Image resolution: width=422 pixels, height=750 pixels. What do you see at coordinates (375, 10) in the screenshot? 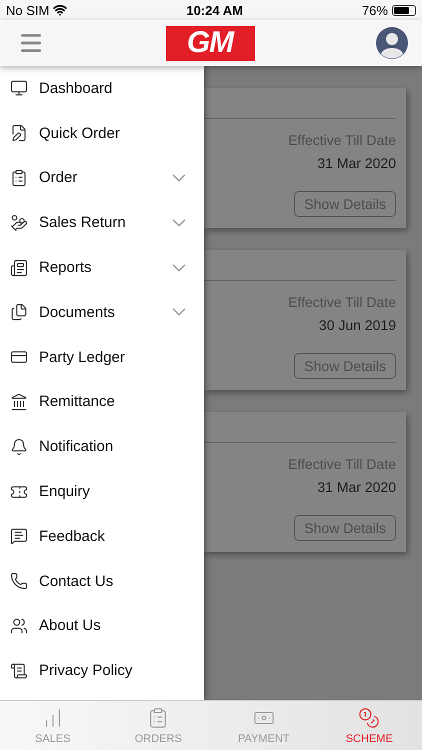
I see `battery-text: 76%` at bounding box center [375, 10].